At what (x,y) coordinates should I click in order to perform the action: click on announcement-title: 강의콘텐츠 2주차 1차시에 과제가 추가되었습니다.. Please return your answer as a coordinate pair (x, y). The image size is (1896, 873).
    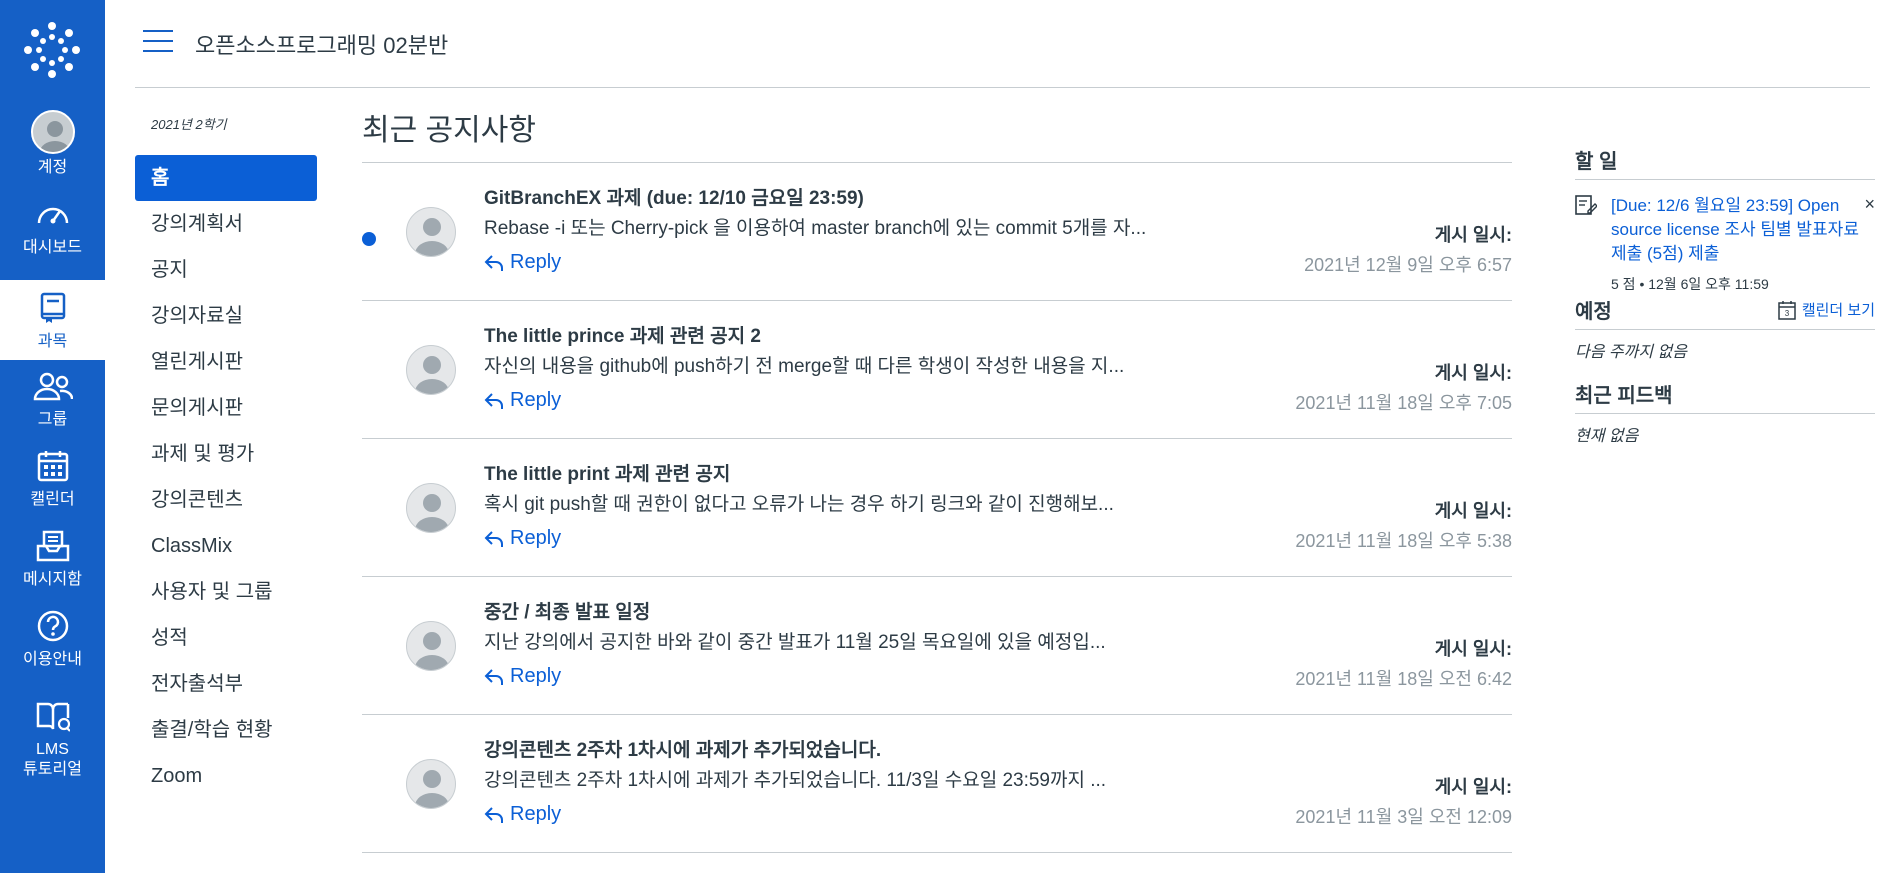
    Looking at the image, I should click on (682, 748).